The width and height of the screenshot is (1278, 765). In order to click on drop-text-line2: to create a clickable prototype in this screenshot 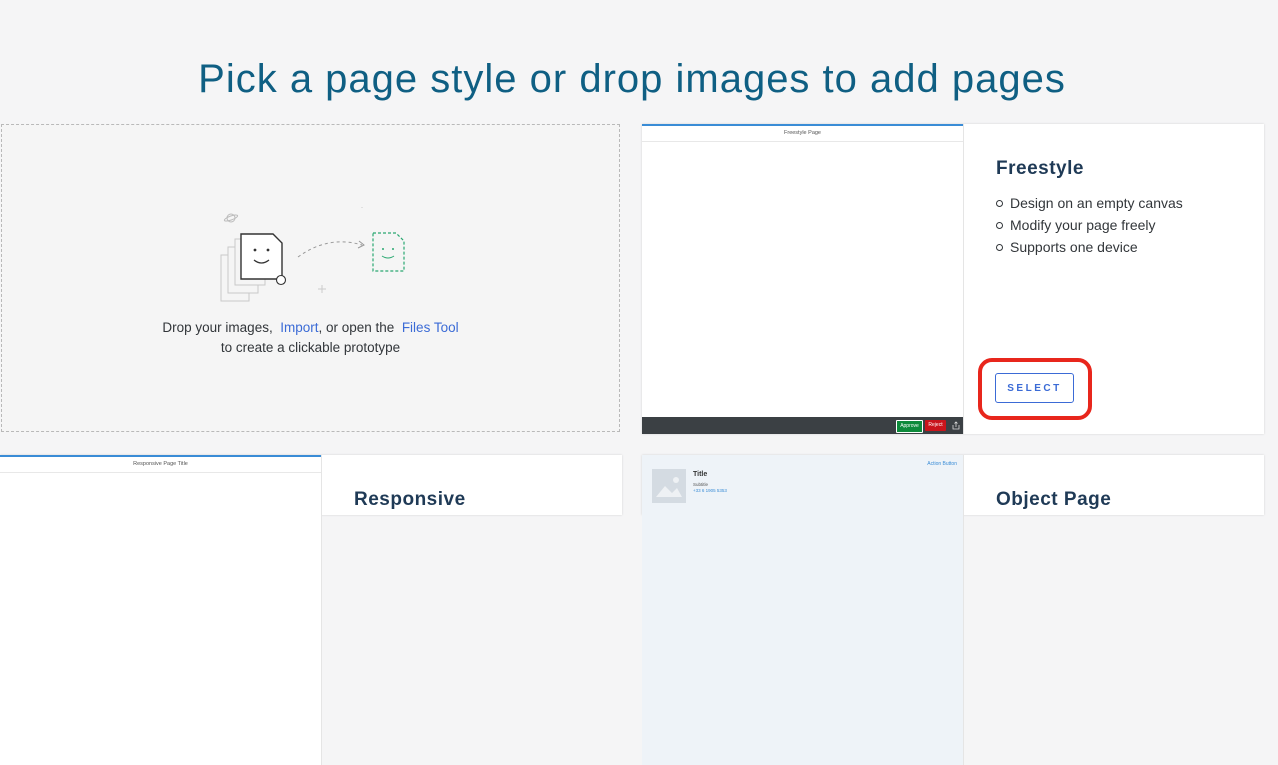, I will do `click(310, 347)`.